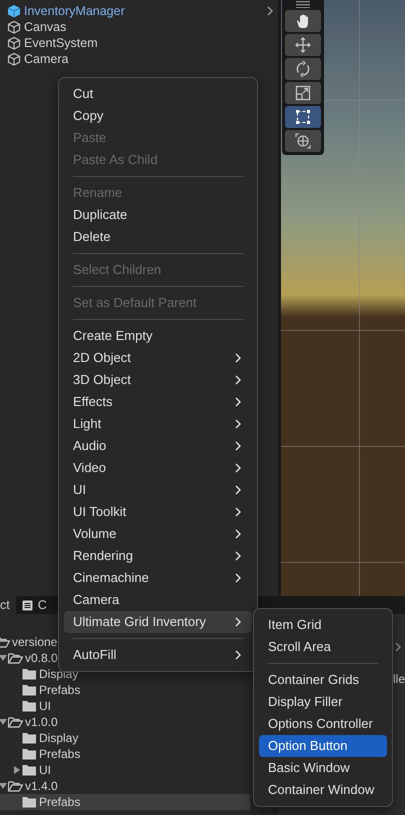 This screenshot has width=405, height=815. I want to click on column-text: lle, so click(398, 679).